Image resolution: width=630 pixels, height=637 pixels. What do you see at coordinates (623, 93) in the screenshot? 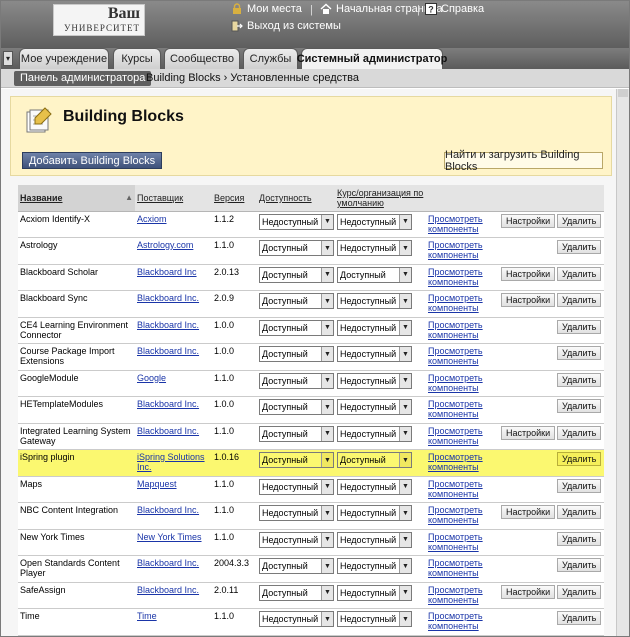
I see `scrollbar-thumb` at bounding box center [623, 93].